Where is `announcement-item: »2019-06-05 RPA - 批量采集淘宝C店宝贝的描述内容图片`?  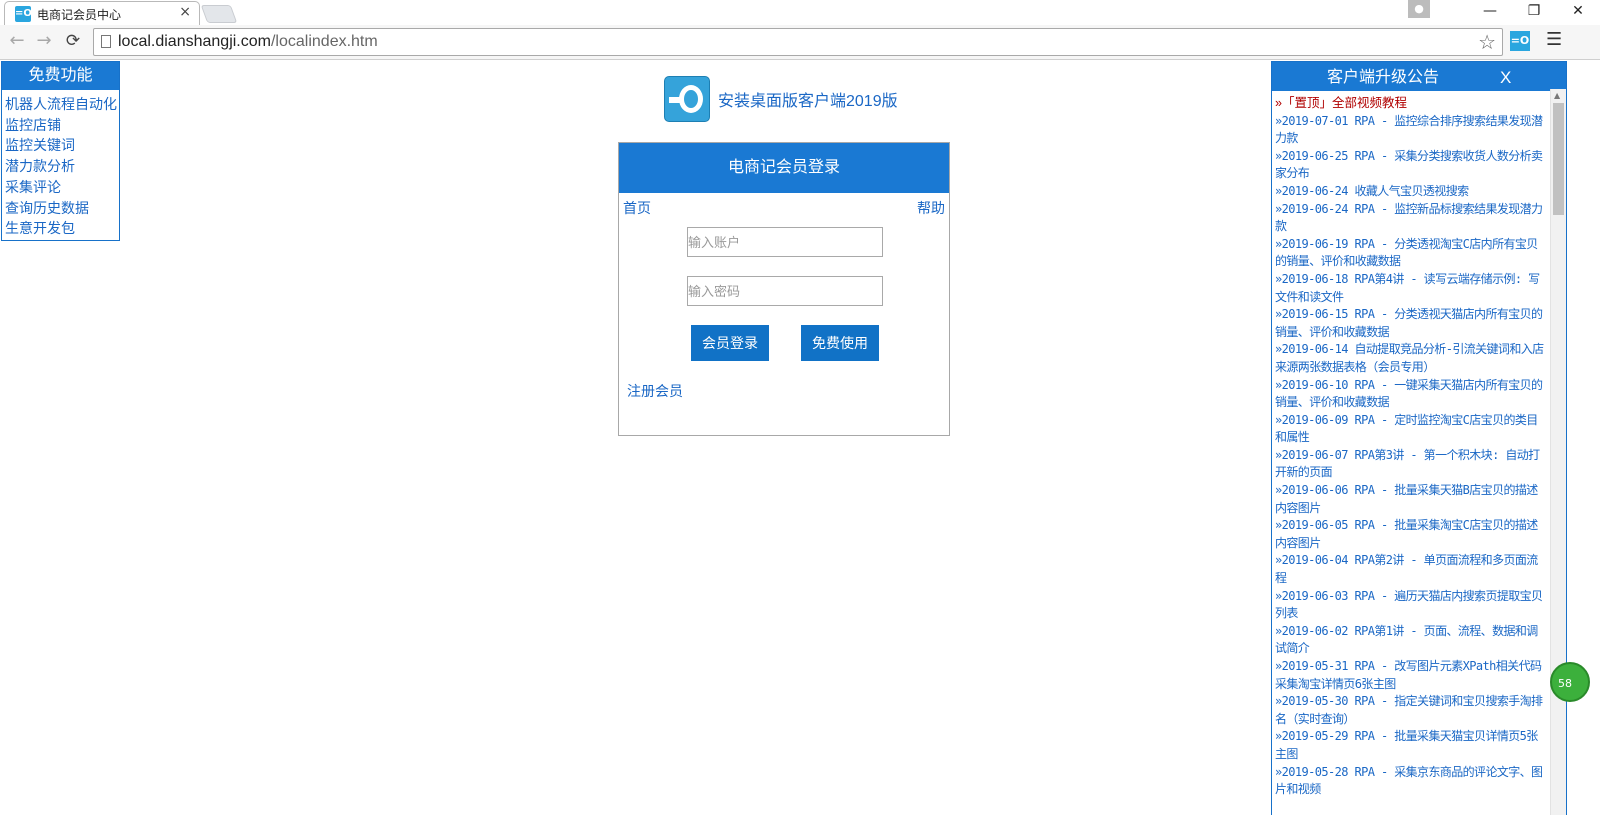
announcement-item: »2019-06-05 RPA - 批量采集淘宝C店宝贝的描述内容图片 is located at coordinates (1410, 534).